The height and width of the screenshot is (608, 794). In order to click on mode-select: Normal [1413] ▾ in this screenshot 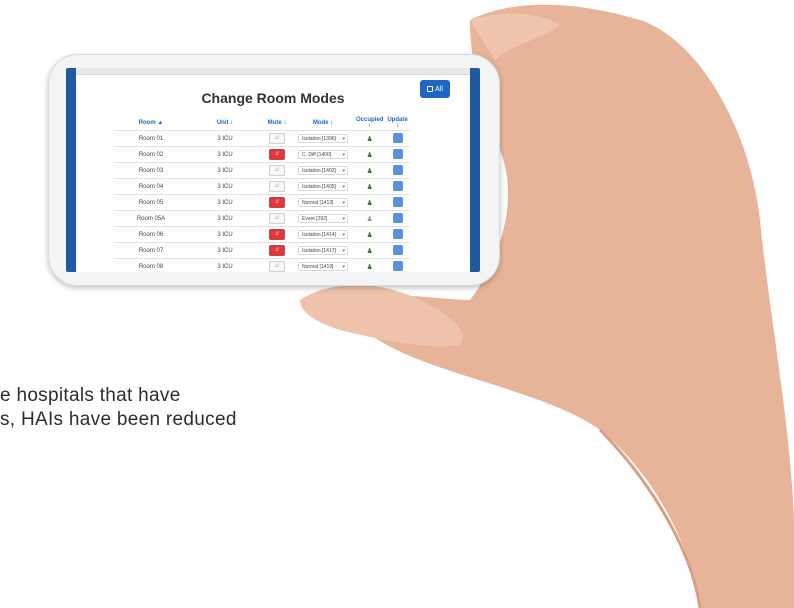, I will do `click(323, 202)`.